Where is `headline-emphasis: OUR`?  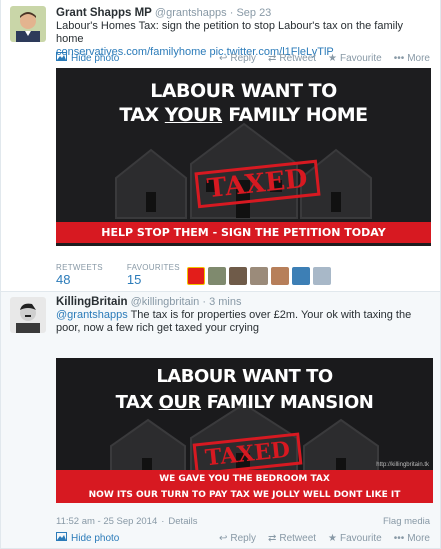 headline-emphasis: OUR is located at coordinates (180, 402).